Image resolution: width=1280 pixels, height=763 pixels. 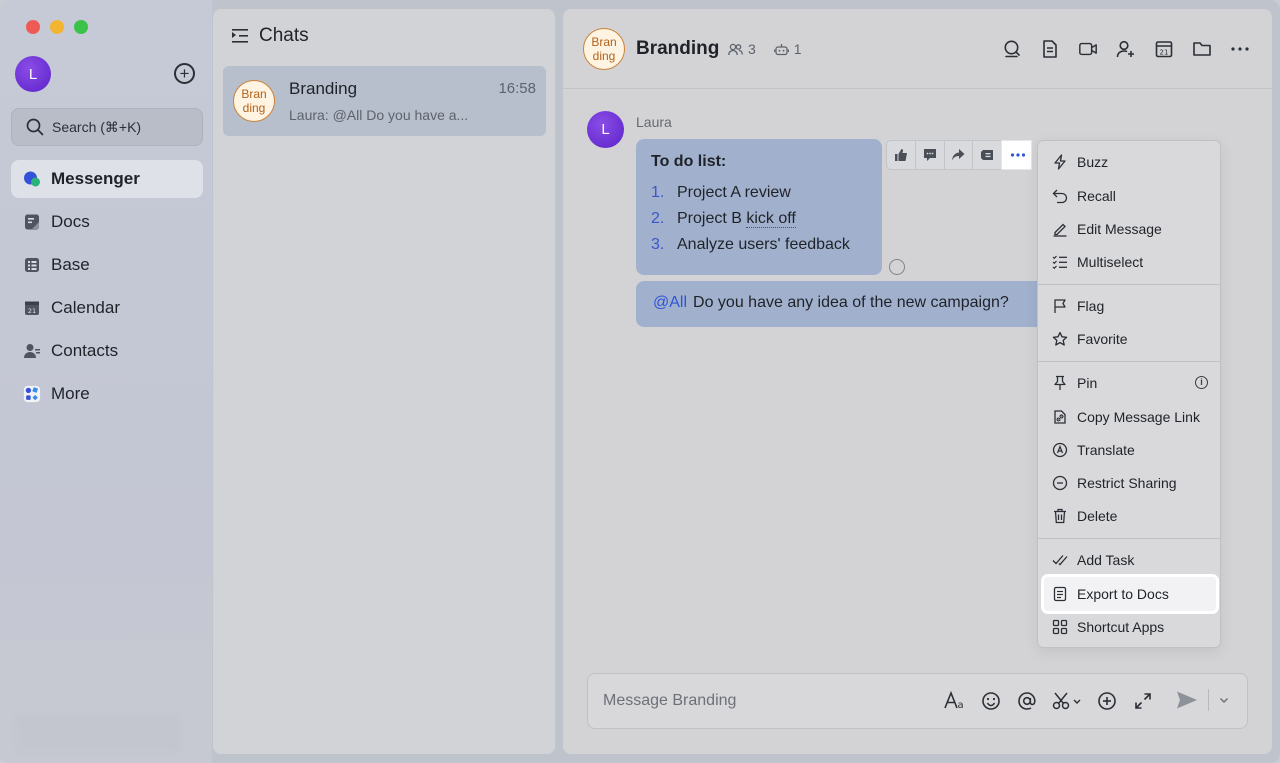 I want to click on member-count: 3, so click(x=742, y=49).